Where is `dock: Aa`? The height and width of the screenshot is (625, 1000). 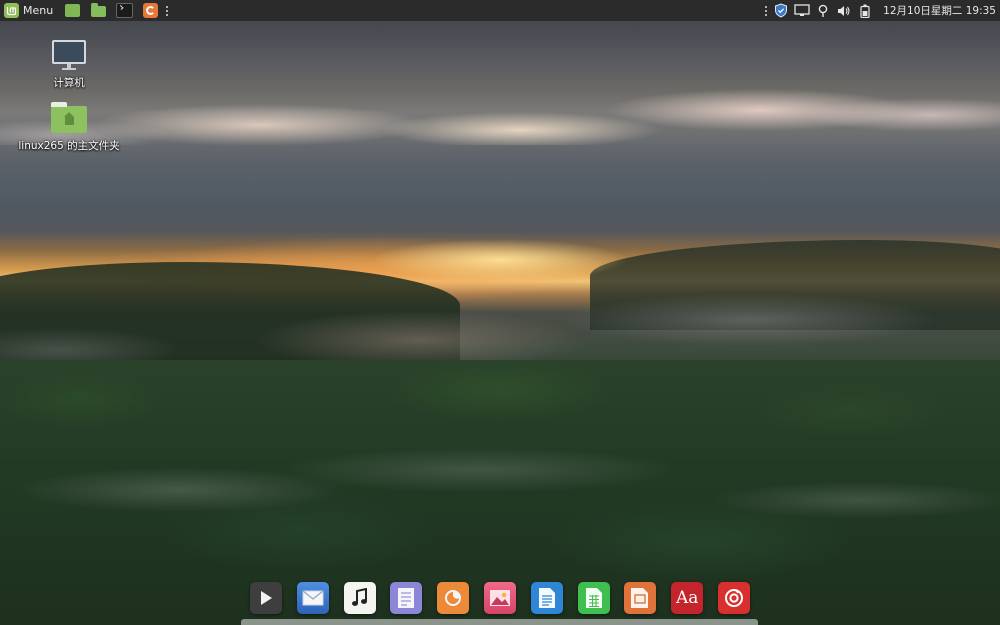 dock: Aa is located at coordinates (500, 598).